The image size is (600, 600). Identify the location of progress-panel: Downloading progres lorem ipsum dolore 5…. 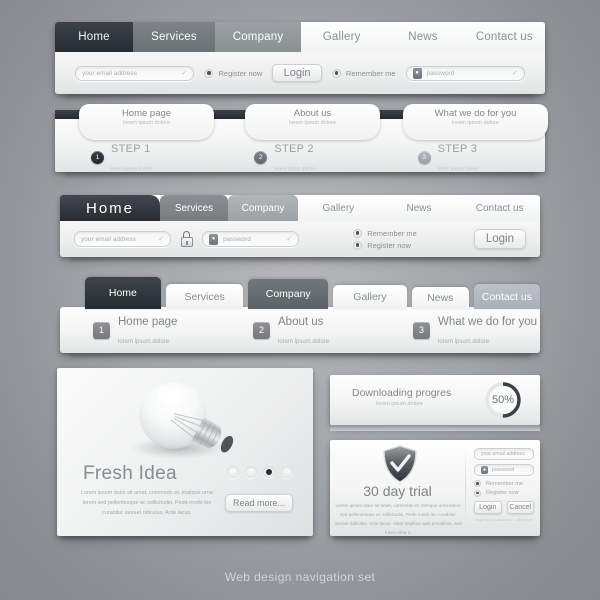
(435, 403).